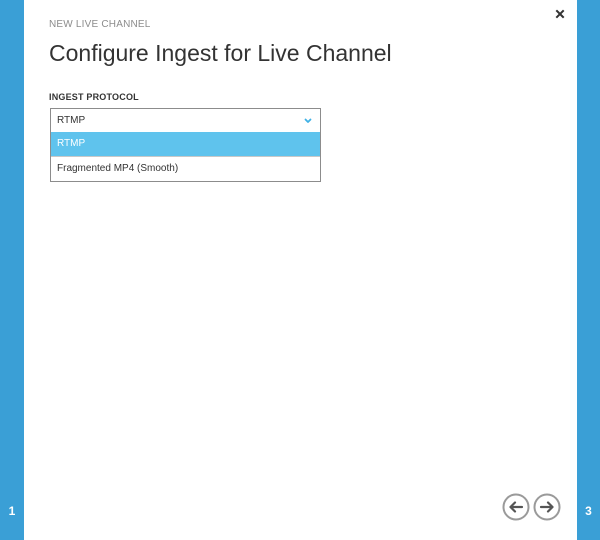 The height and width of the screenshot is (540, 600). Describe the element at coordinates (12, 270) in the screenshot. I see `wizard-rail-left: 1` at that location.